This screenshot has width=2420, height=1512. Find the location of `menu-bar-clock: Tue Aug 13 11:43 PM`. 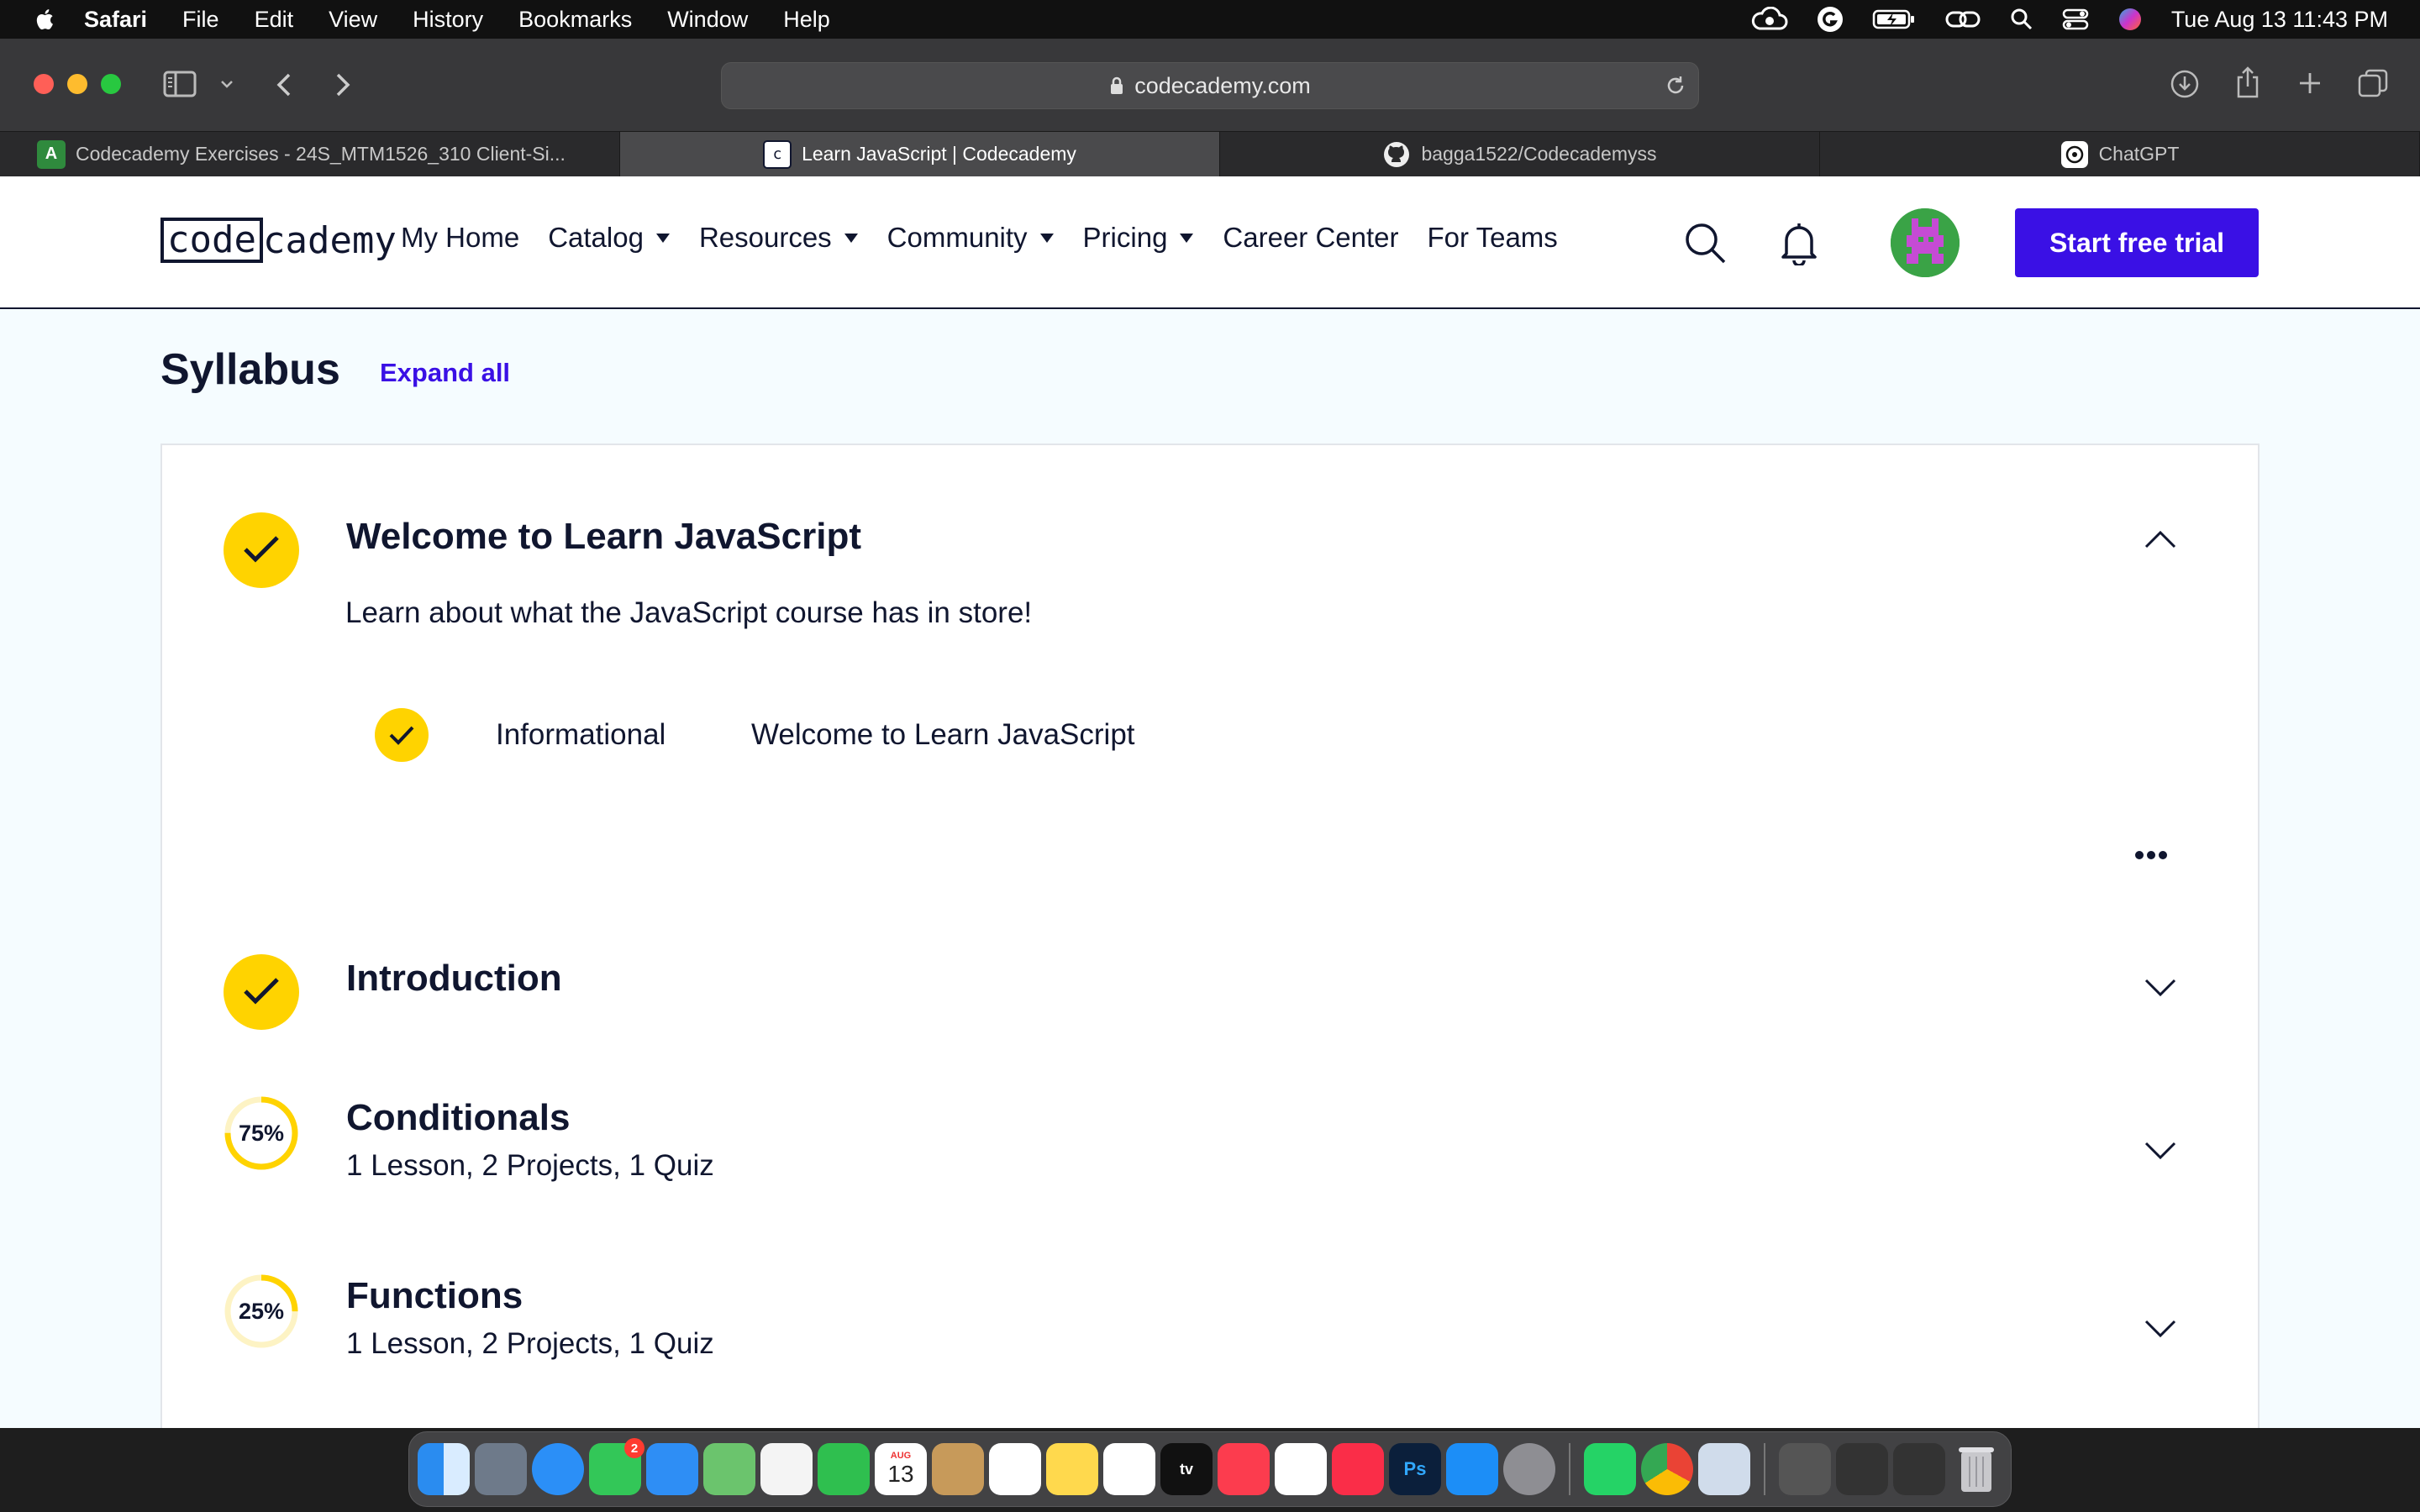

menu-bar-clock: Tue Aug 13 11:43 PM is located at coordinates (2279, 20).